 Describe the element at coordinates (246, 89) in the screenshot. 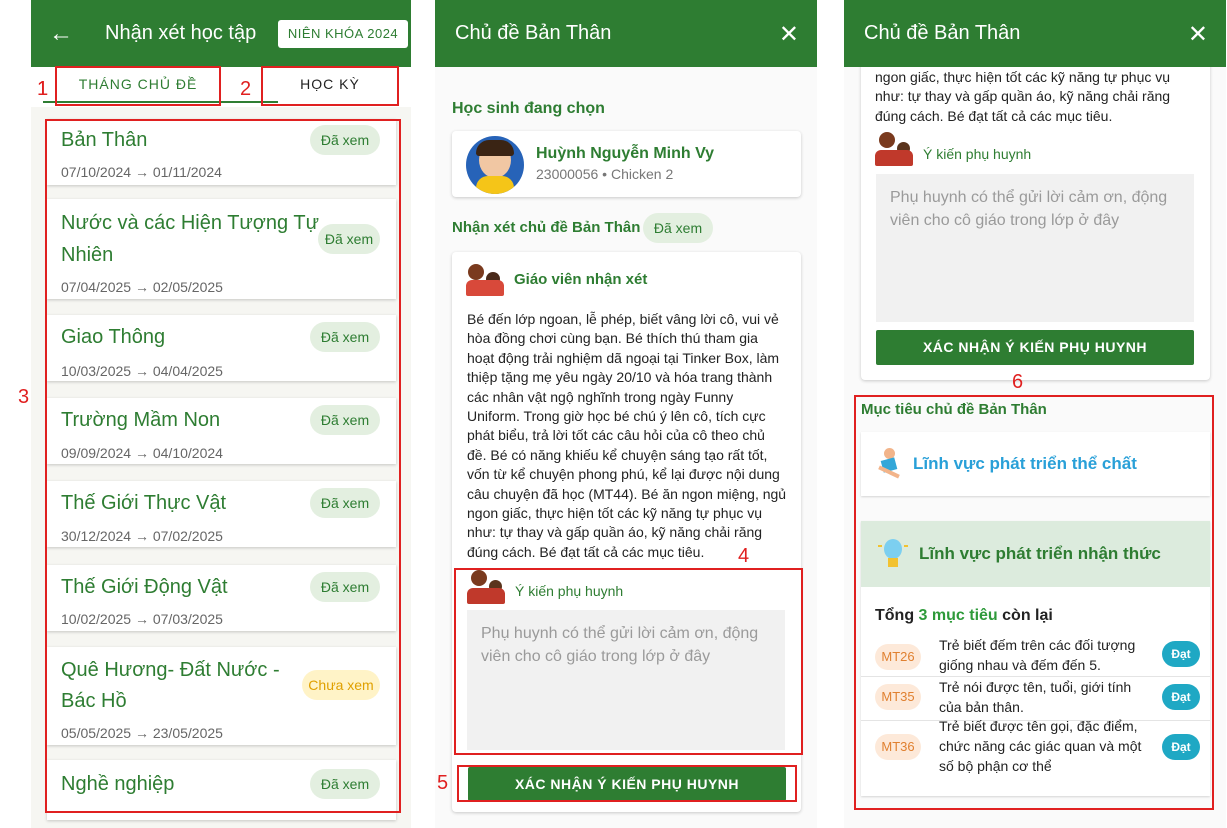

I see `callout-number-2: 2` at that location.